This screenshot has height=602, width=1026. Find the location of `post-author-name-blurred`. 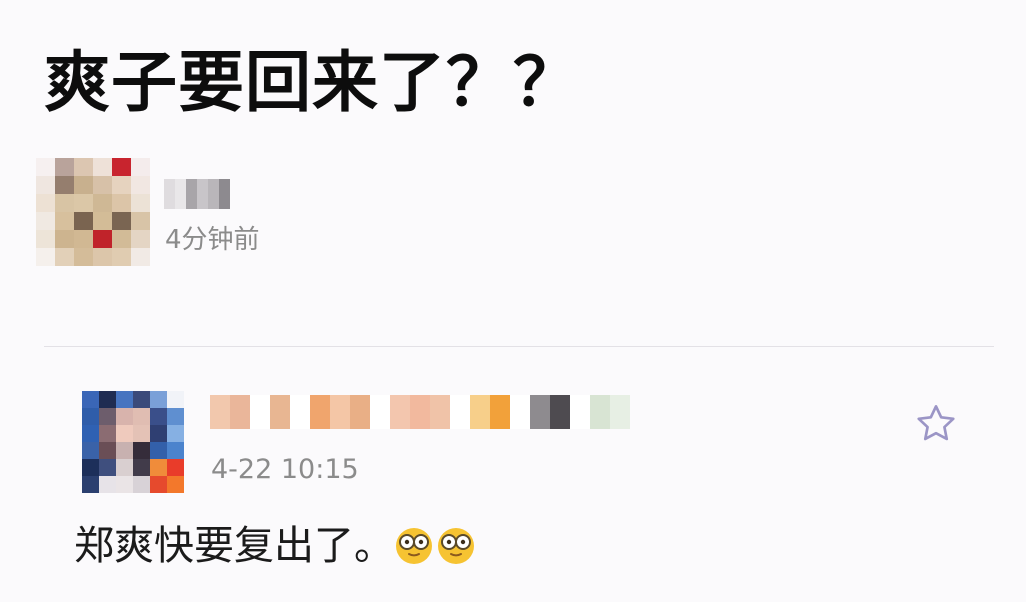

post-author-name-blurred is located at coordinates (197, 194).